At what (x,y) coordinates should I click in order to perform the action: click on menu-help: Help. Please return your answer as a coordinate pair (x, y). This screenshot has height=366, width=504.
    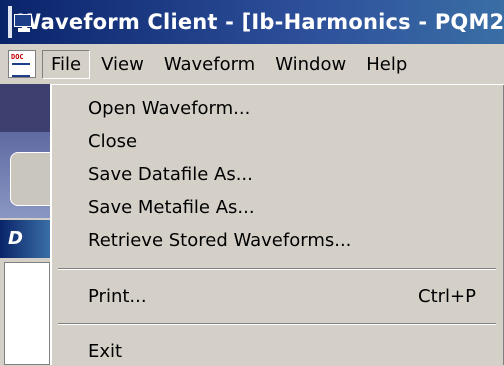
    Looking at the image, I should click on (386, 64).